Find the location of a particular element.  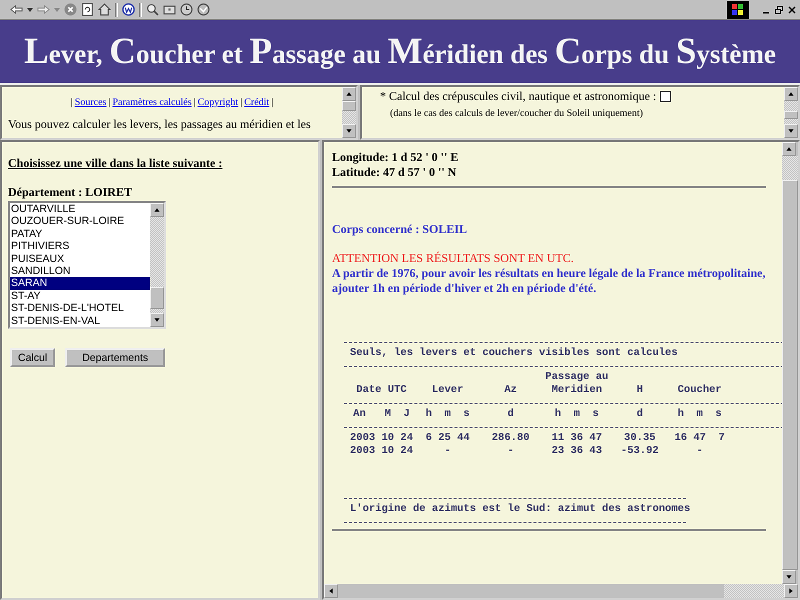

stop-icon is located at coordinates (70, 9).